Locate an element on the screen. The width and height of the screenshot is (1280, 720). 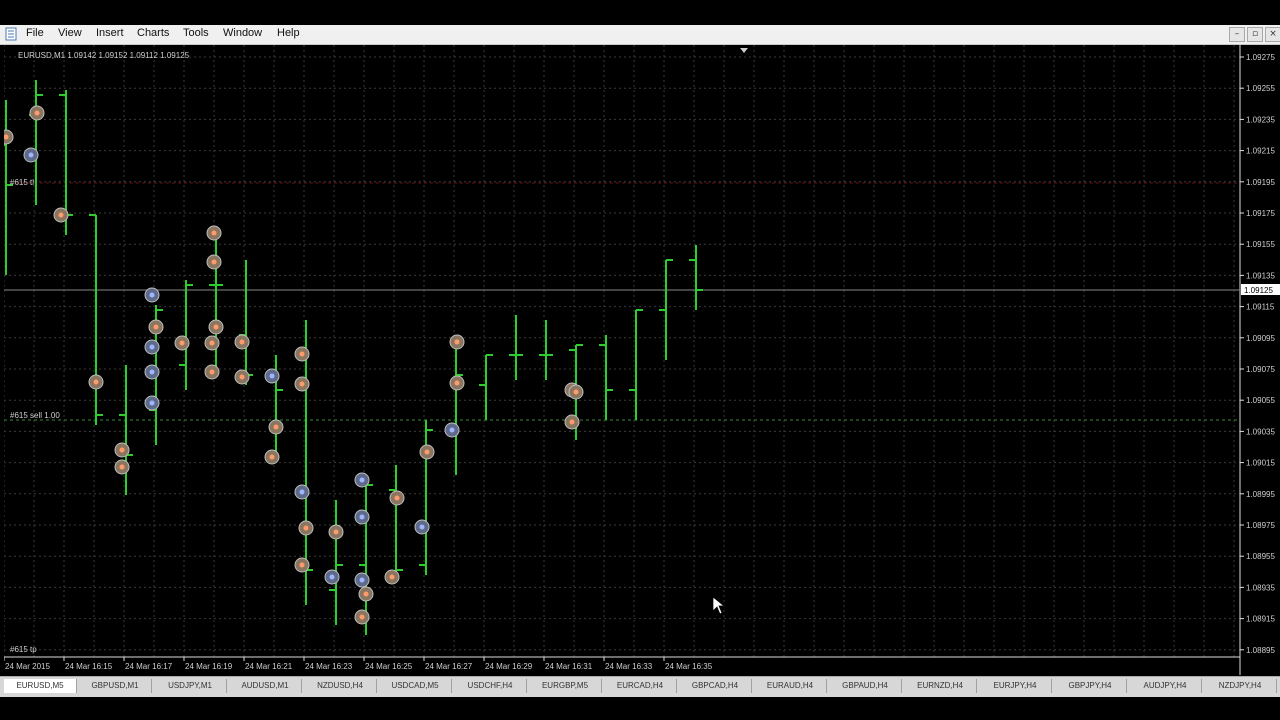
order-label-tp: #615 tp is located at coordinates (23, 649).